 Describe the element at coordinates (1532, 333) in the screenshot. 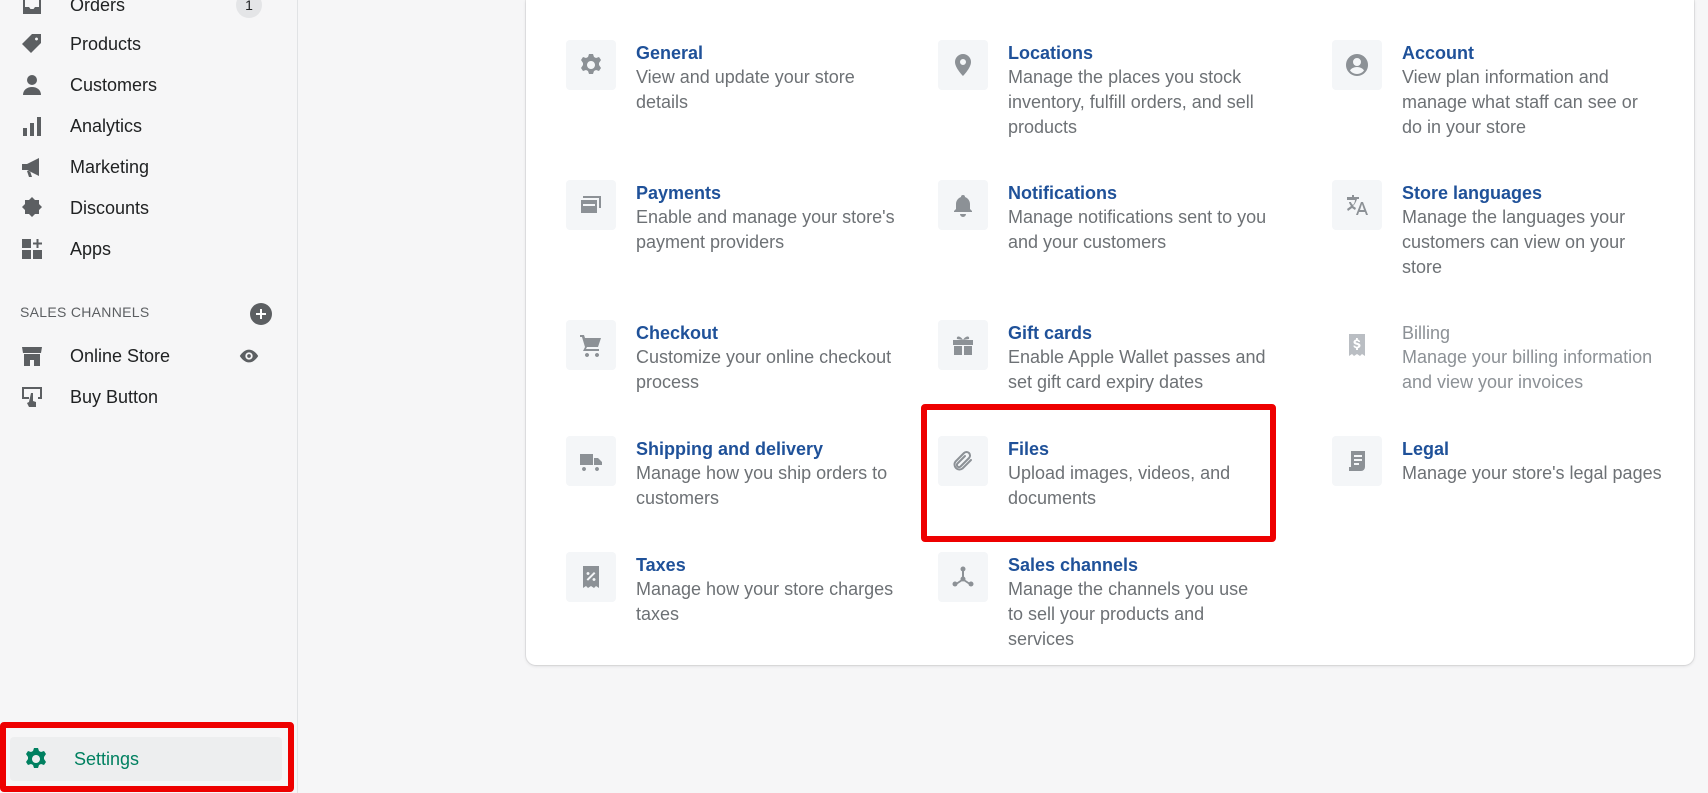

I see `tile-title: Billing` at that location.